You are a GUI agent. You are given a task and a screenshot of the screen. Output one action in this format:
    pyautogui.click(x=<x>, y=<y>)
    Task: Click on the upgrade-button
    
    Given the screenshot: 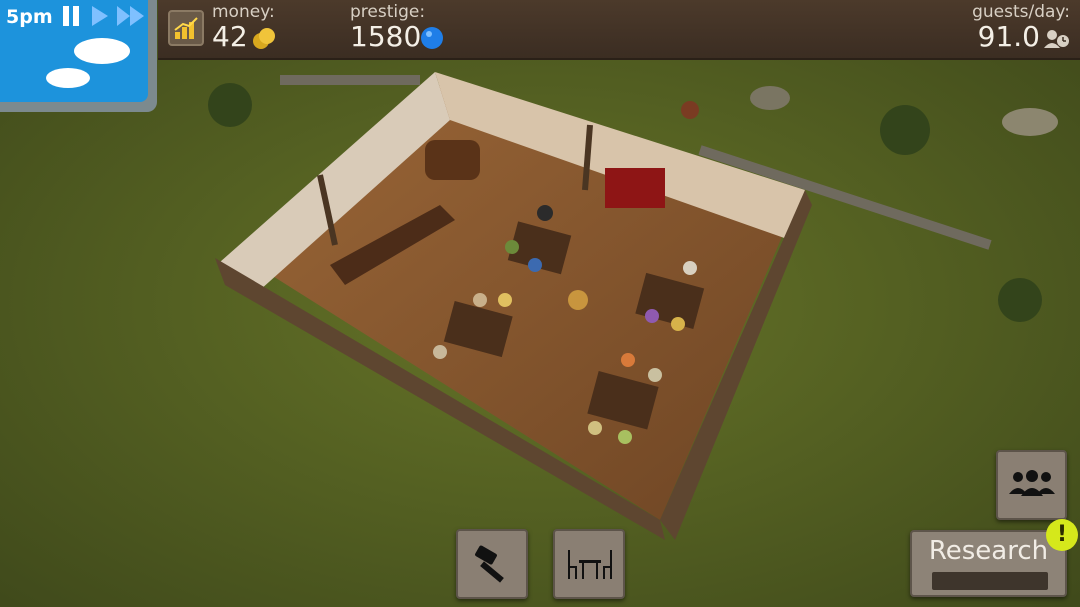 What is the action you would take?
    pyautogui.click(x=186, y=28)
    